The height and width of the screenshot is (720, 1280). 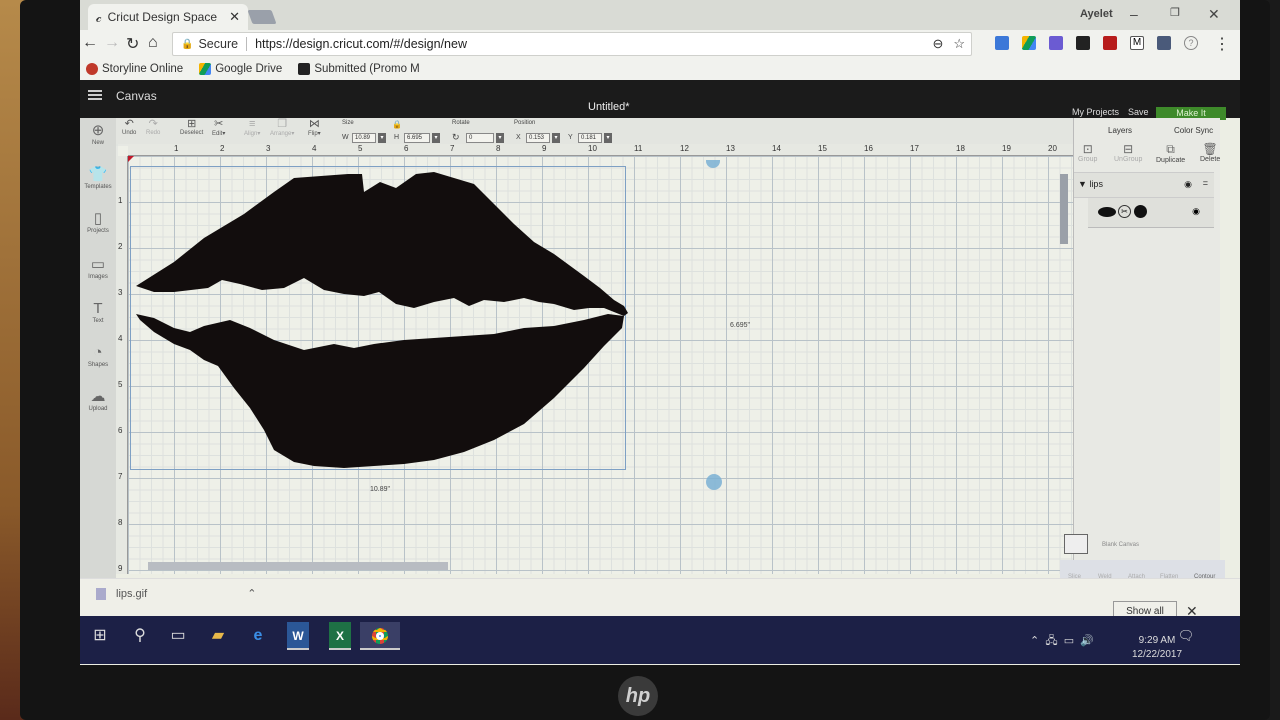 I want to click on close-window-icon: ✕, so click(x=1214, y=14).